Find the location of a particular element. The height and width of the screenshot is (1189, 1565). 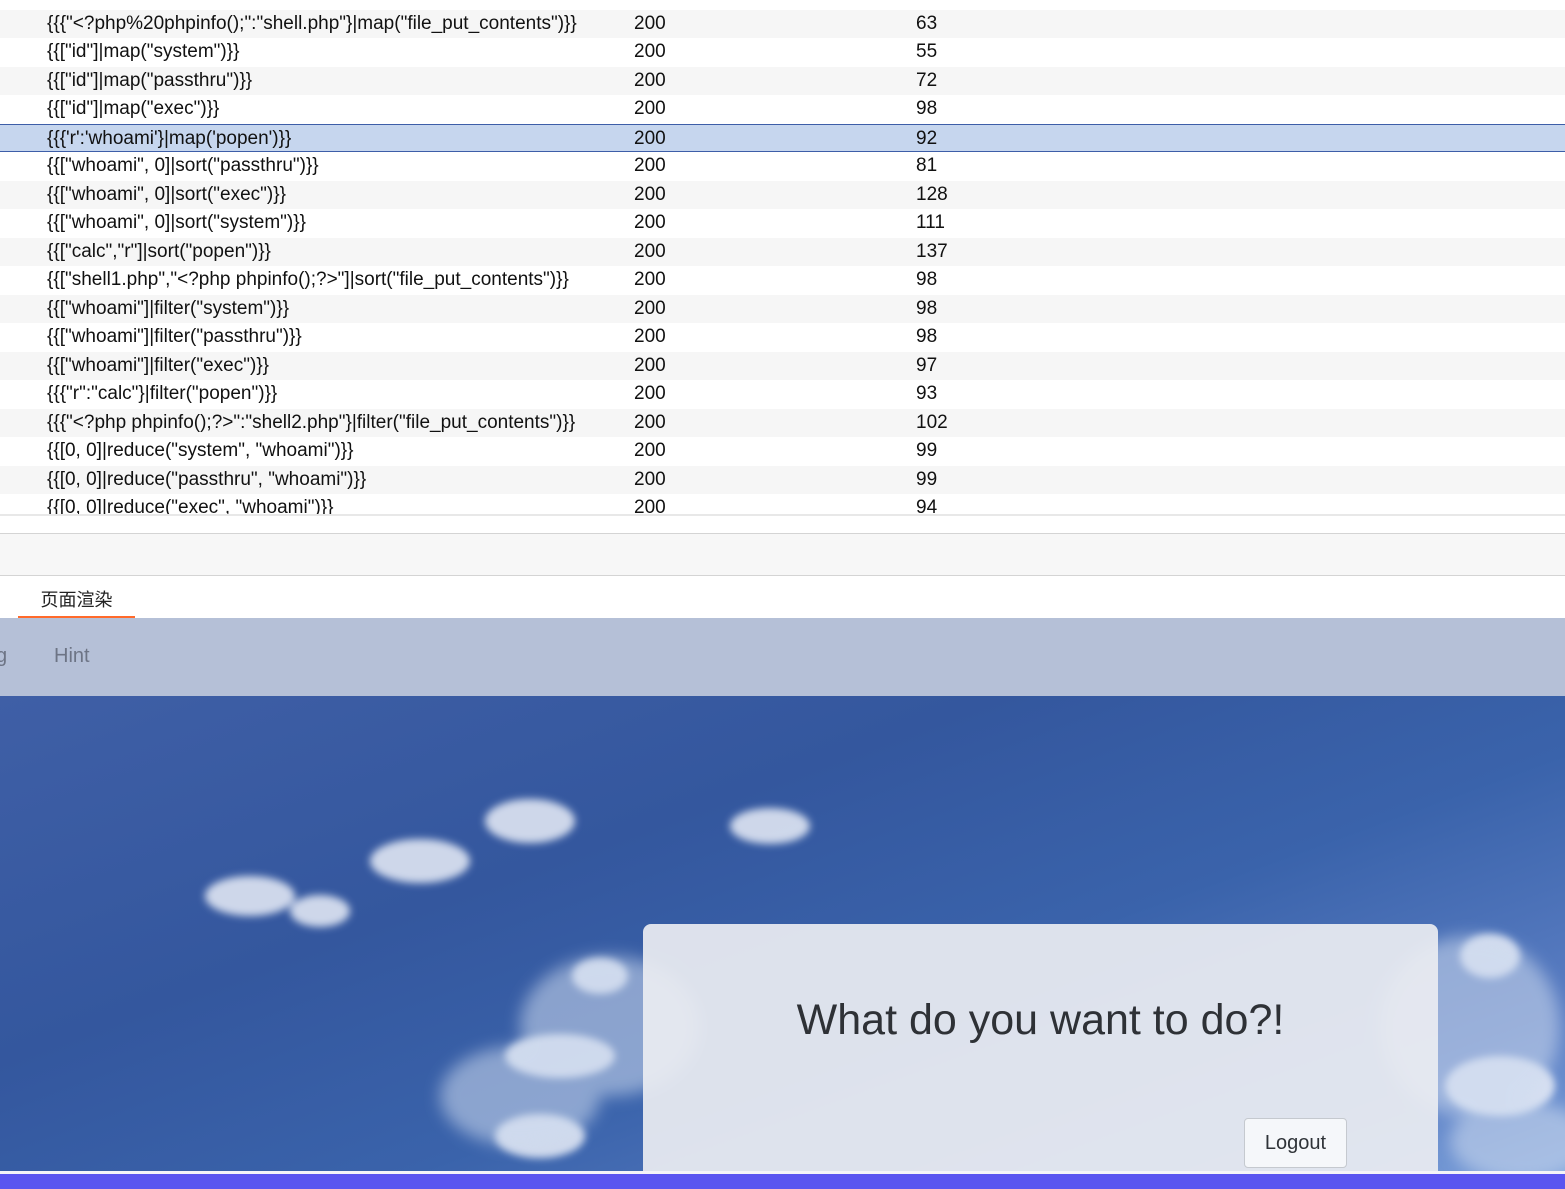

length-cell: 92 is located at coordinates (927, 138).